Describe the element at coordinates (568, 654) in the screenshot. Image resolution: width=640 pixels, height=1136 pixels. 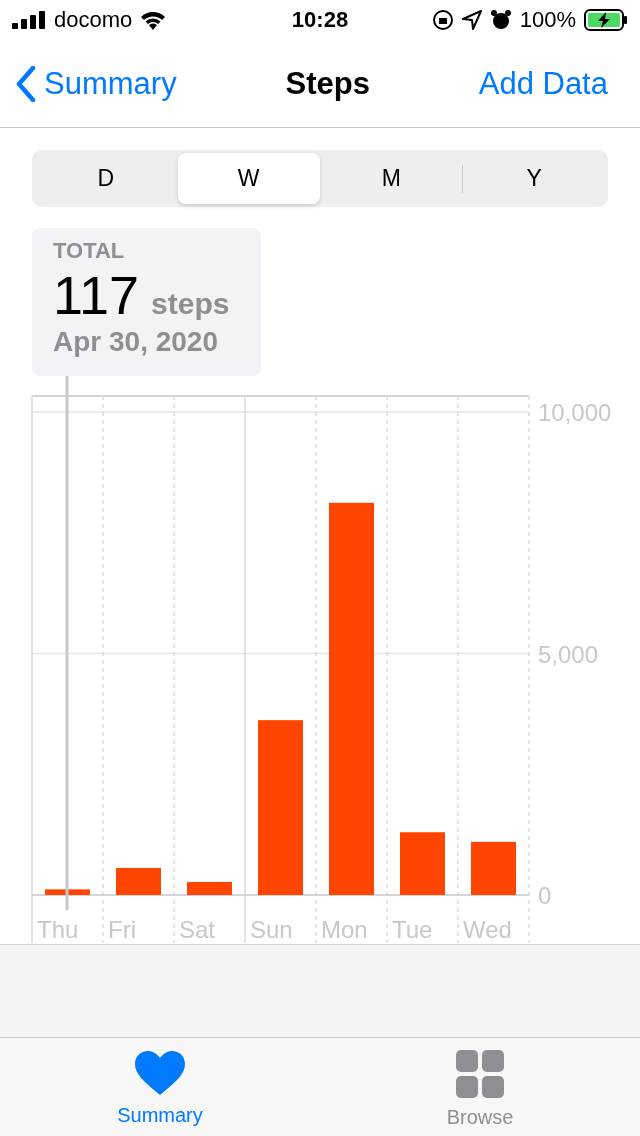
I see `axis-tick-label: 5,000` at that location.